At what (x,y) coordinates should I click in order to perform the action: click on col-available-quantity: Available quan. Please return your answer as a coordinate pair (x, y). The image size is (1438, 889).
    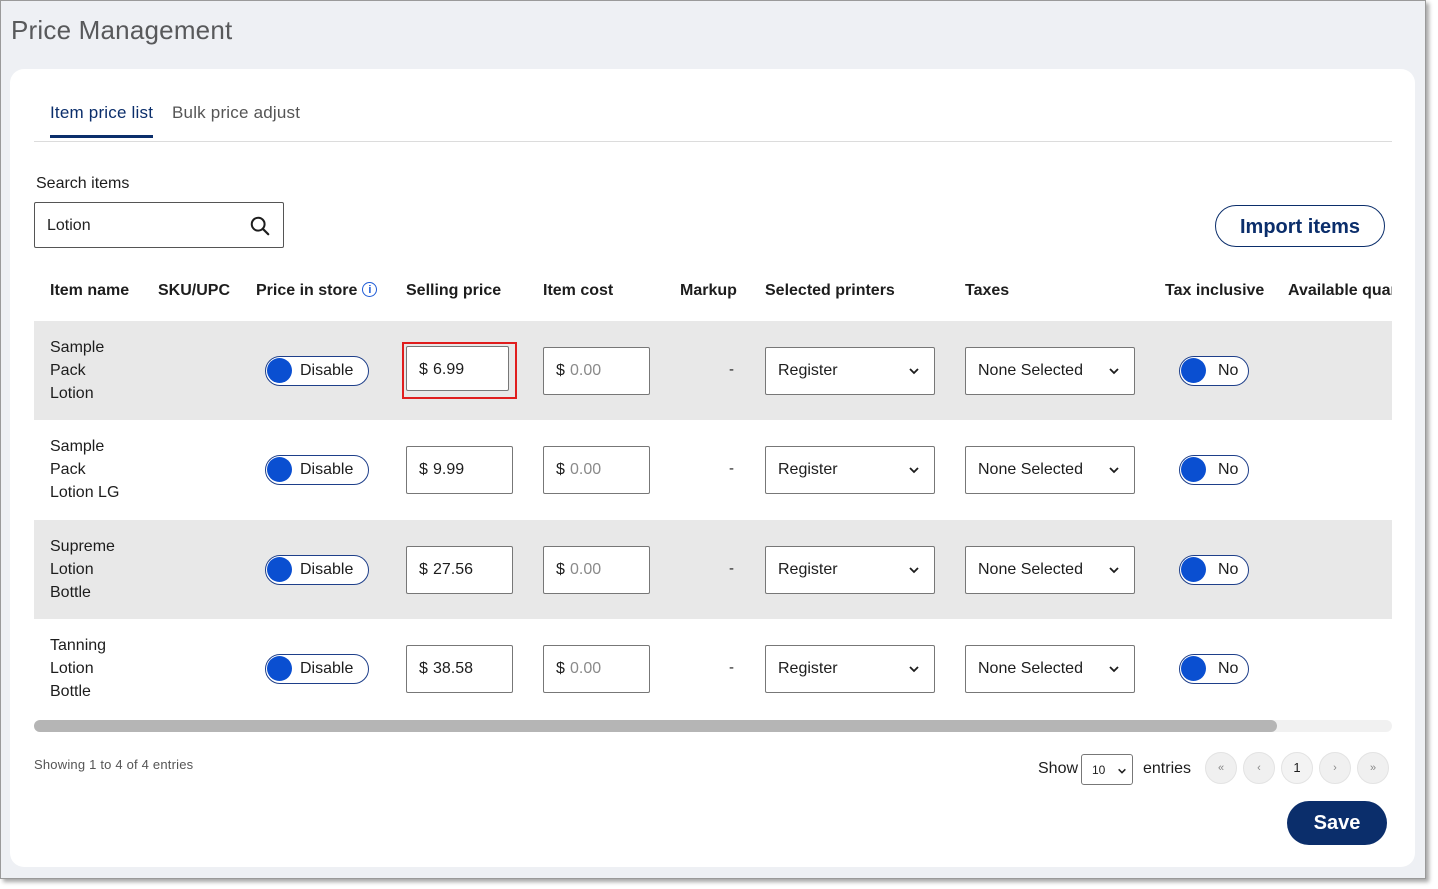
    Looking at the image, I should click on (1340, 290).